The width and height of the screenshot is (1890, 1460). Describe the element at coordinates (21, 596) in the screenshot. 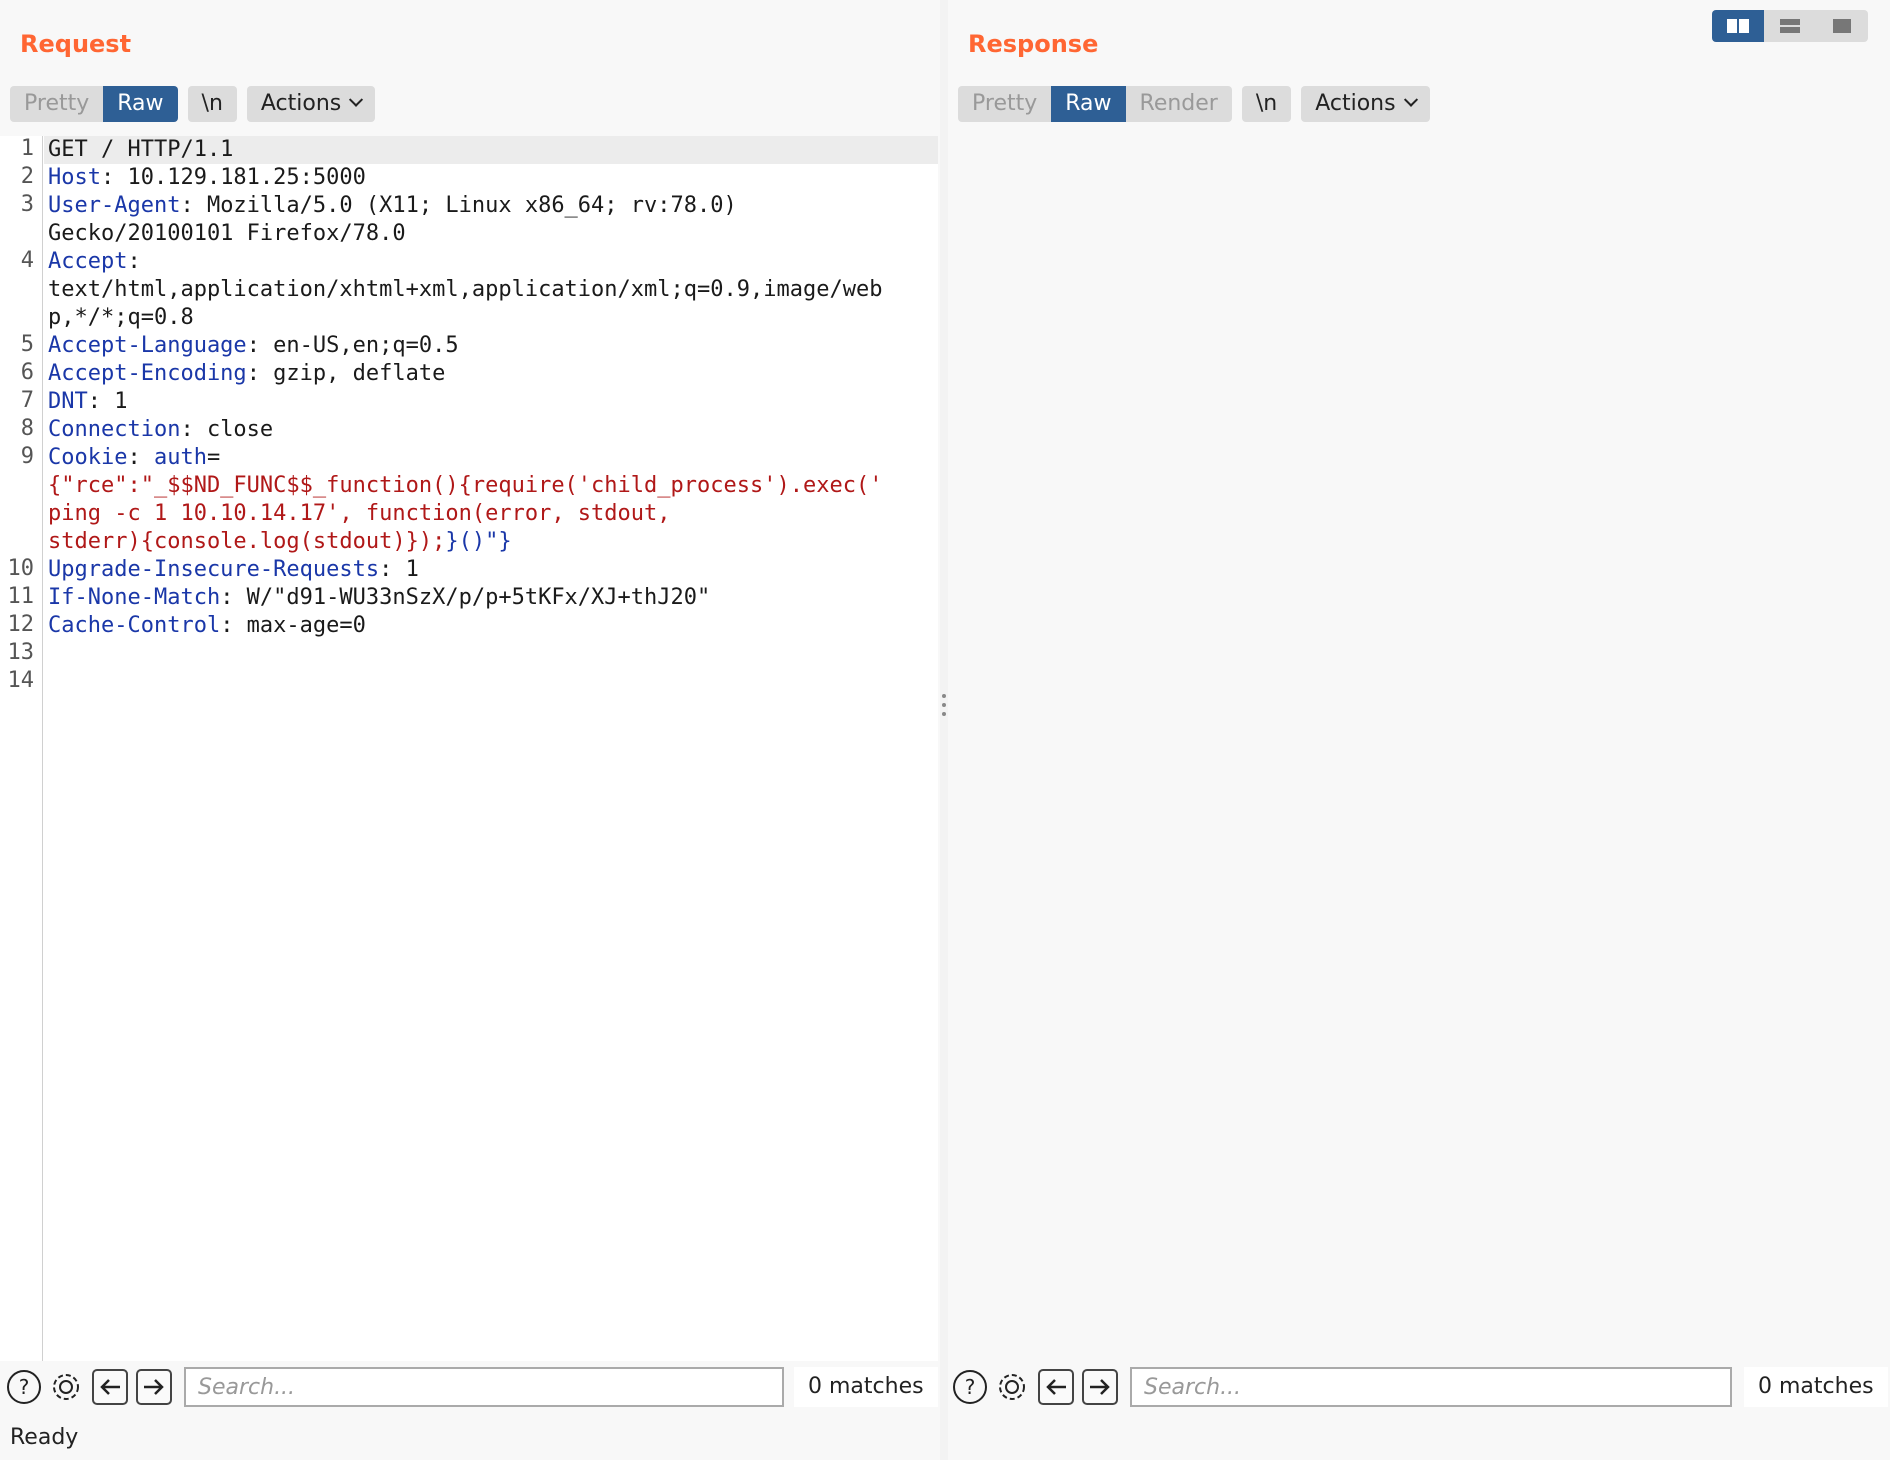

I see `line-number: 11` at that location.